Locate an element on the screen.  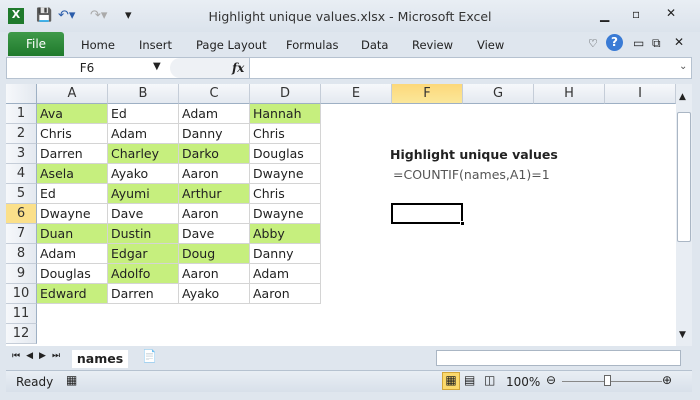
workbook-restore-icon: ⧉ is located at coordinates (656, 43).